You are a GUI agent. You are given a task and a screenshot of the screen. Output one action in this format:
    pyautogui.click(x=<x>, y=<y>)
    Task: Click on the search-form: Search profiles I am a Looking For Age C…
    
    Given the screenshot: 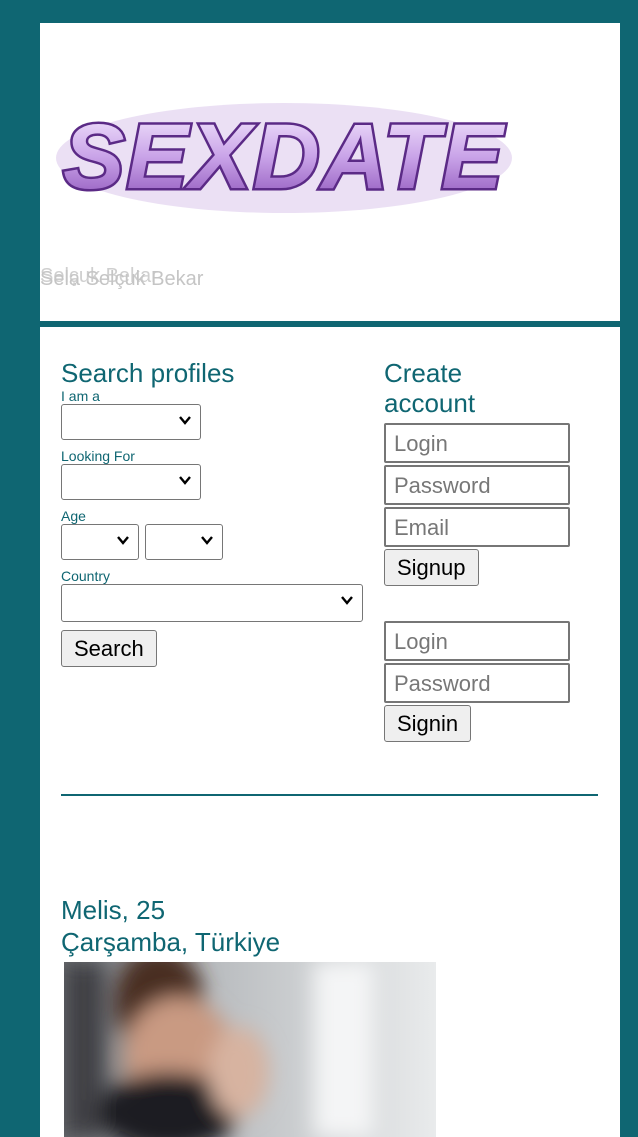 What is the action you would take?
    pyautogui.click(x=216, y=512)
    